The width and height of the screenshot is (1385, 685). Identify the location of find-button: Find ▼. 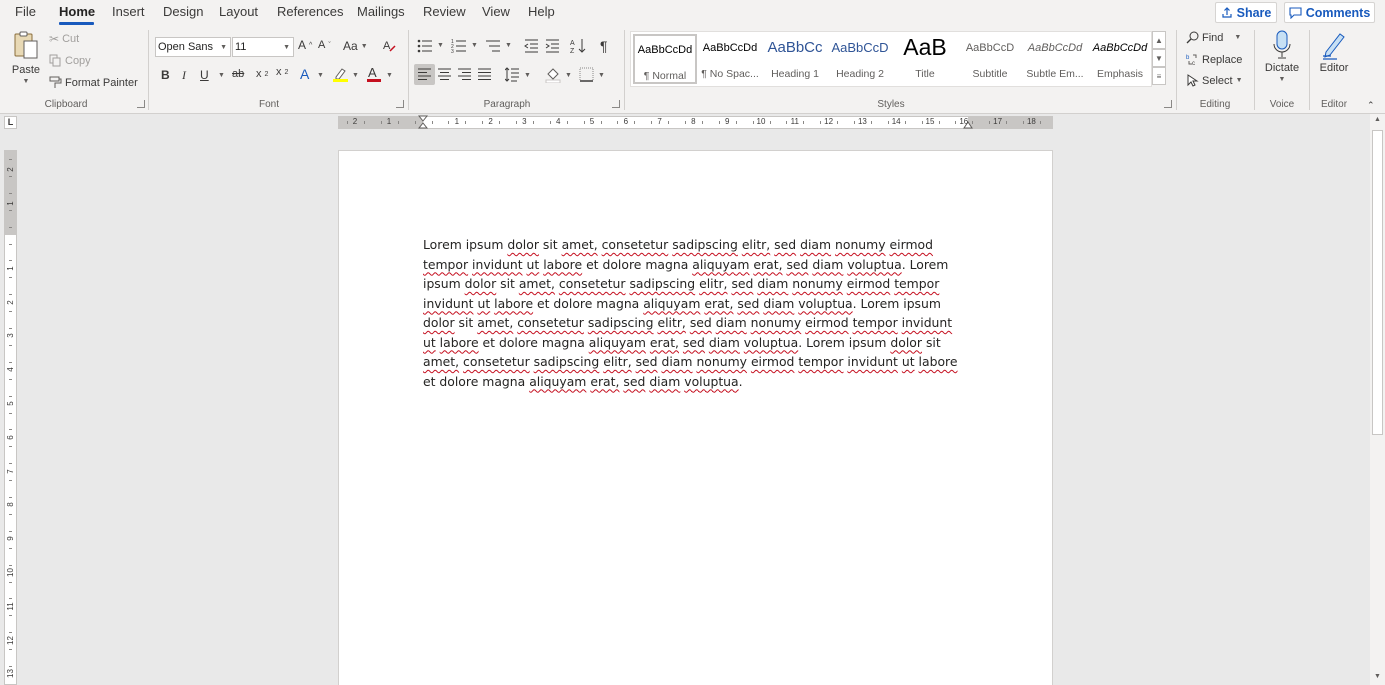
(1213, 37).